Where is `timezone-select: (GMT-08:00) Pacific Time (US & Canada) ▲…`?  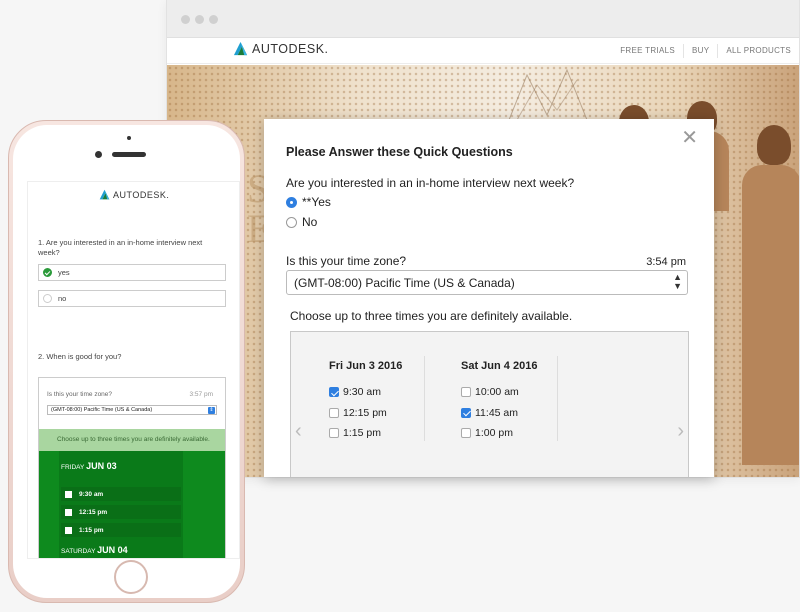
timezone-select: (GMT-08:00) Pacific Time (US & Canada) ▲… is located at coordinates (487, 282).